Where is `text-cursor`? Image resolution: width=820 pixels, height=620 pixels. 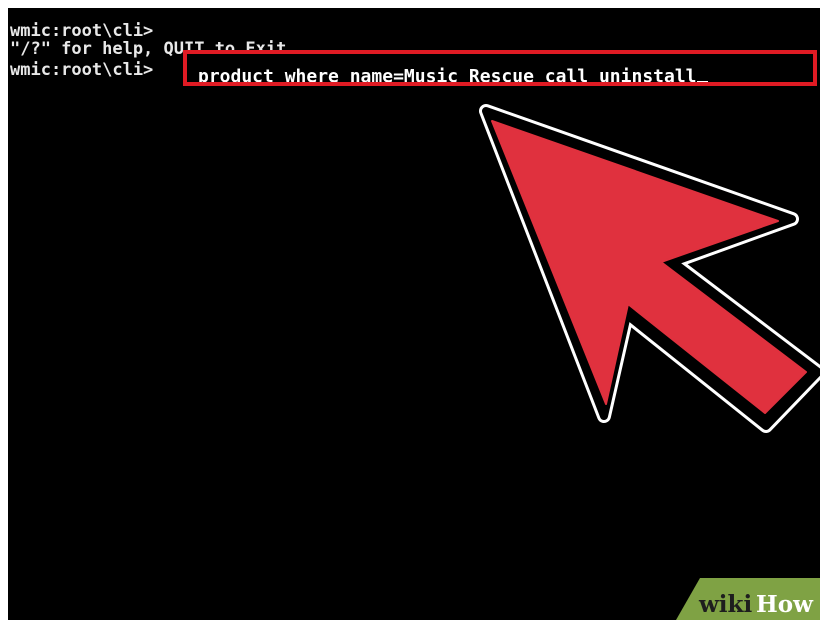
text-cursor is located at coordinates (702, 82).